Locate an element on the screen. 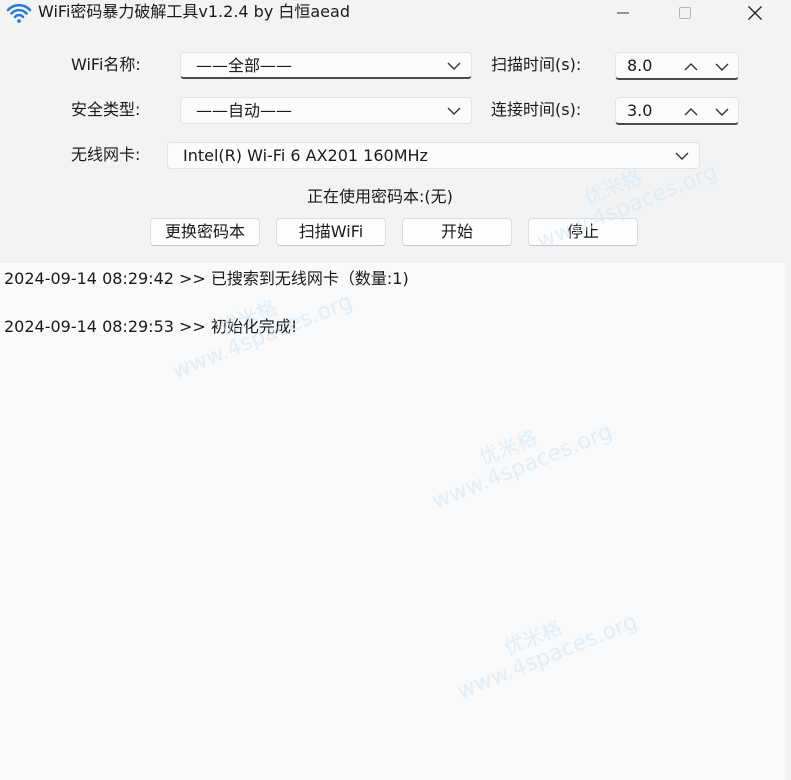  close-button is located at coordinates (755, 13).